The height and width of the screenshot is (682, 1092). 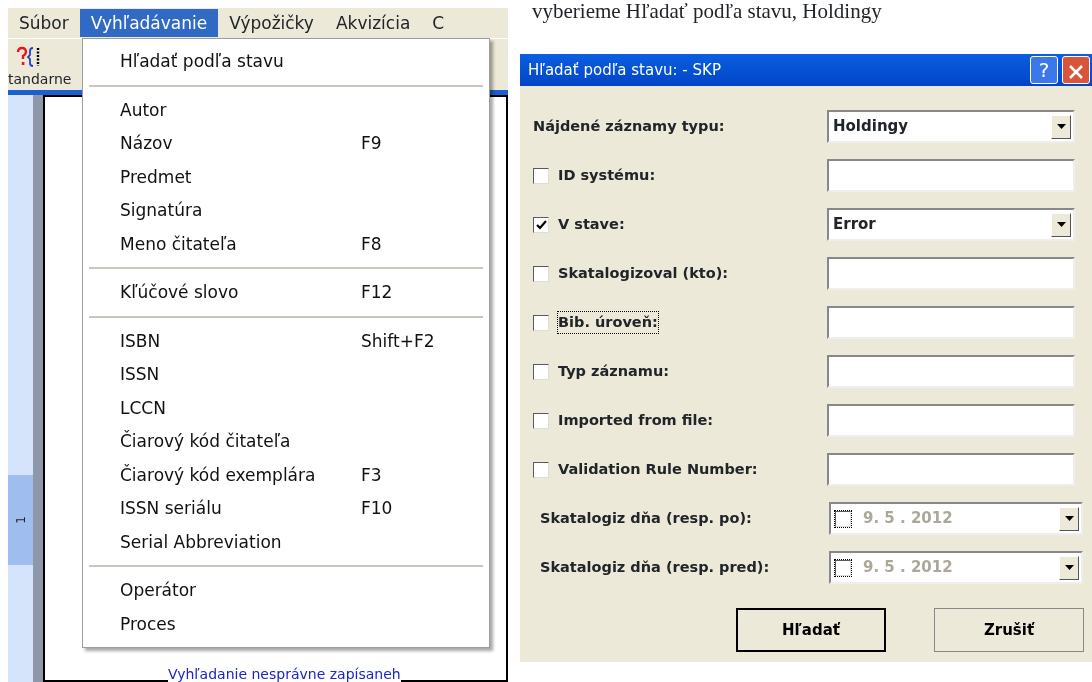 What do you see at coordinates (284, 674) in the screenshot?
I see `document-text: Vyhľadanie nesprávne zapísaneh` at bounding box center [284, 674].